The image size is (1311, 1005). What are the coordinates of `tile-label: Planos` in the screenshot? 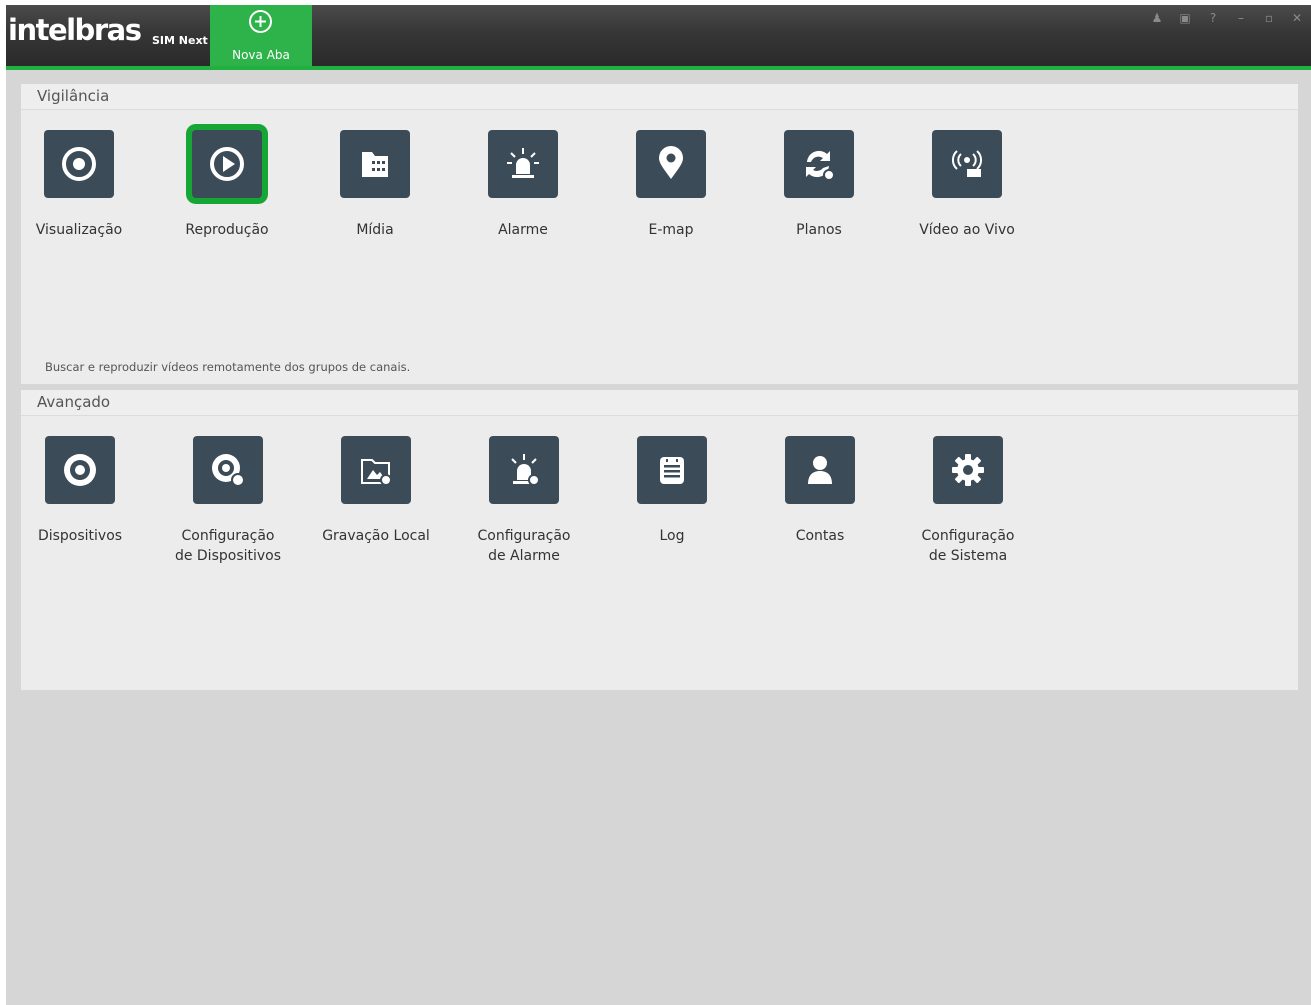 It's located at (819, 230).